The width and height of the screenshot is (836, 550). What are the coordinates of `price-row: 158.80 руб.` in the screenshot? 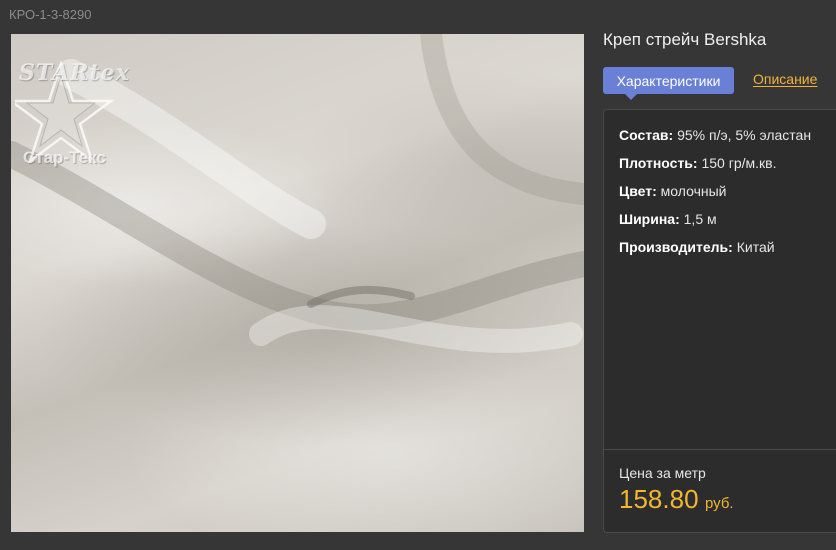 It's located at (676, 499).